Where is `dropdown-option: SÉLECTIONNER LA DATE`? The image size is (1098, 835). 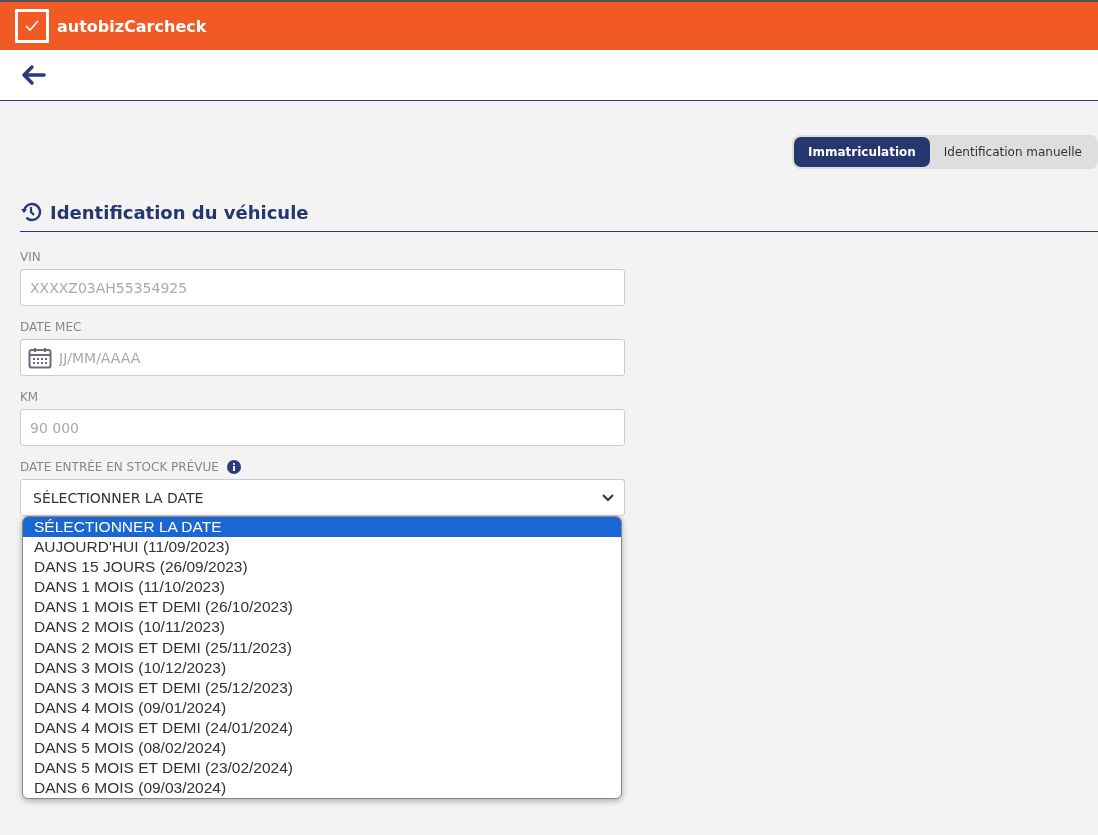 dropdown-option: SÉLECTIONNER LA DATE is located at coordinates (322, 527).